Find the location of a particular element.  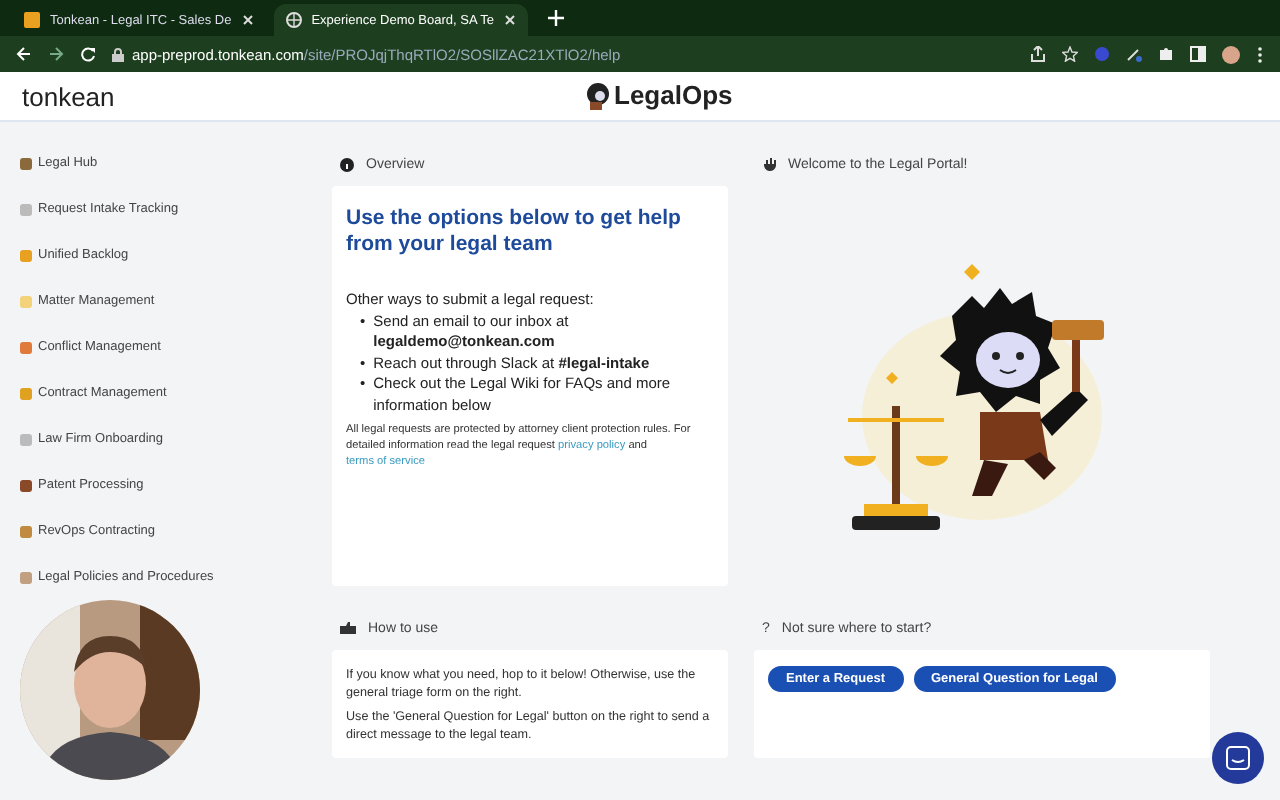

waving-hand-icon is located at coordinates (769, 164).